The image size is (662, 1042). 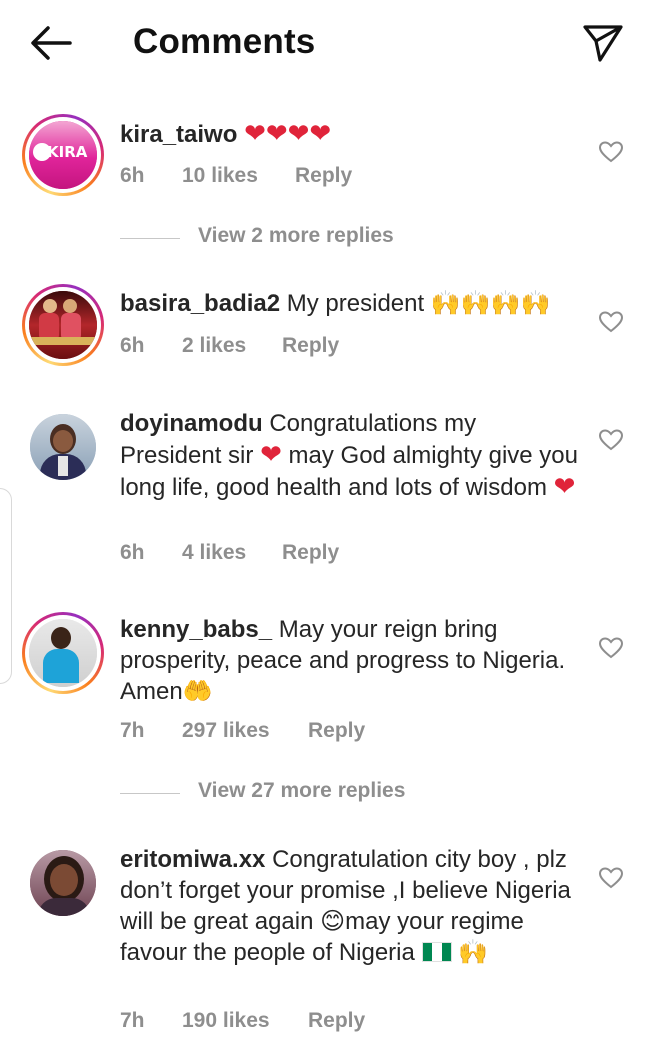 I want to click on comment-username: doyinamodu, so click(x=191, y=423).